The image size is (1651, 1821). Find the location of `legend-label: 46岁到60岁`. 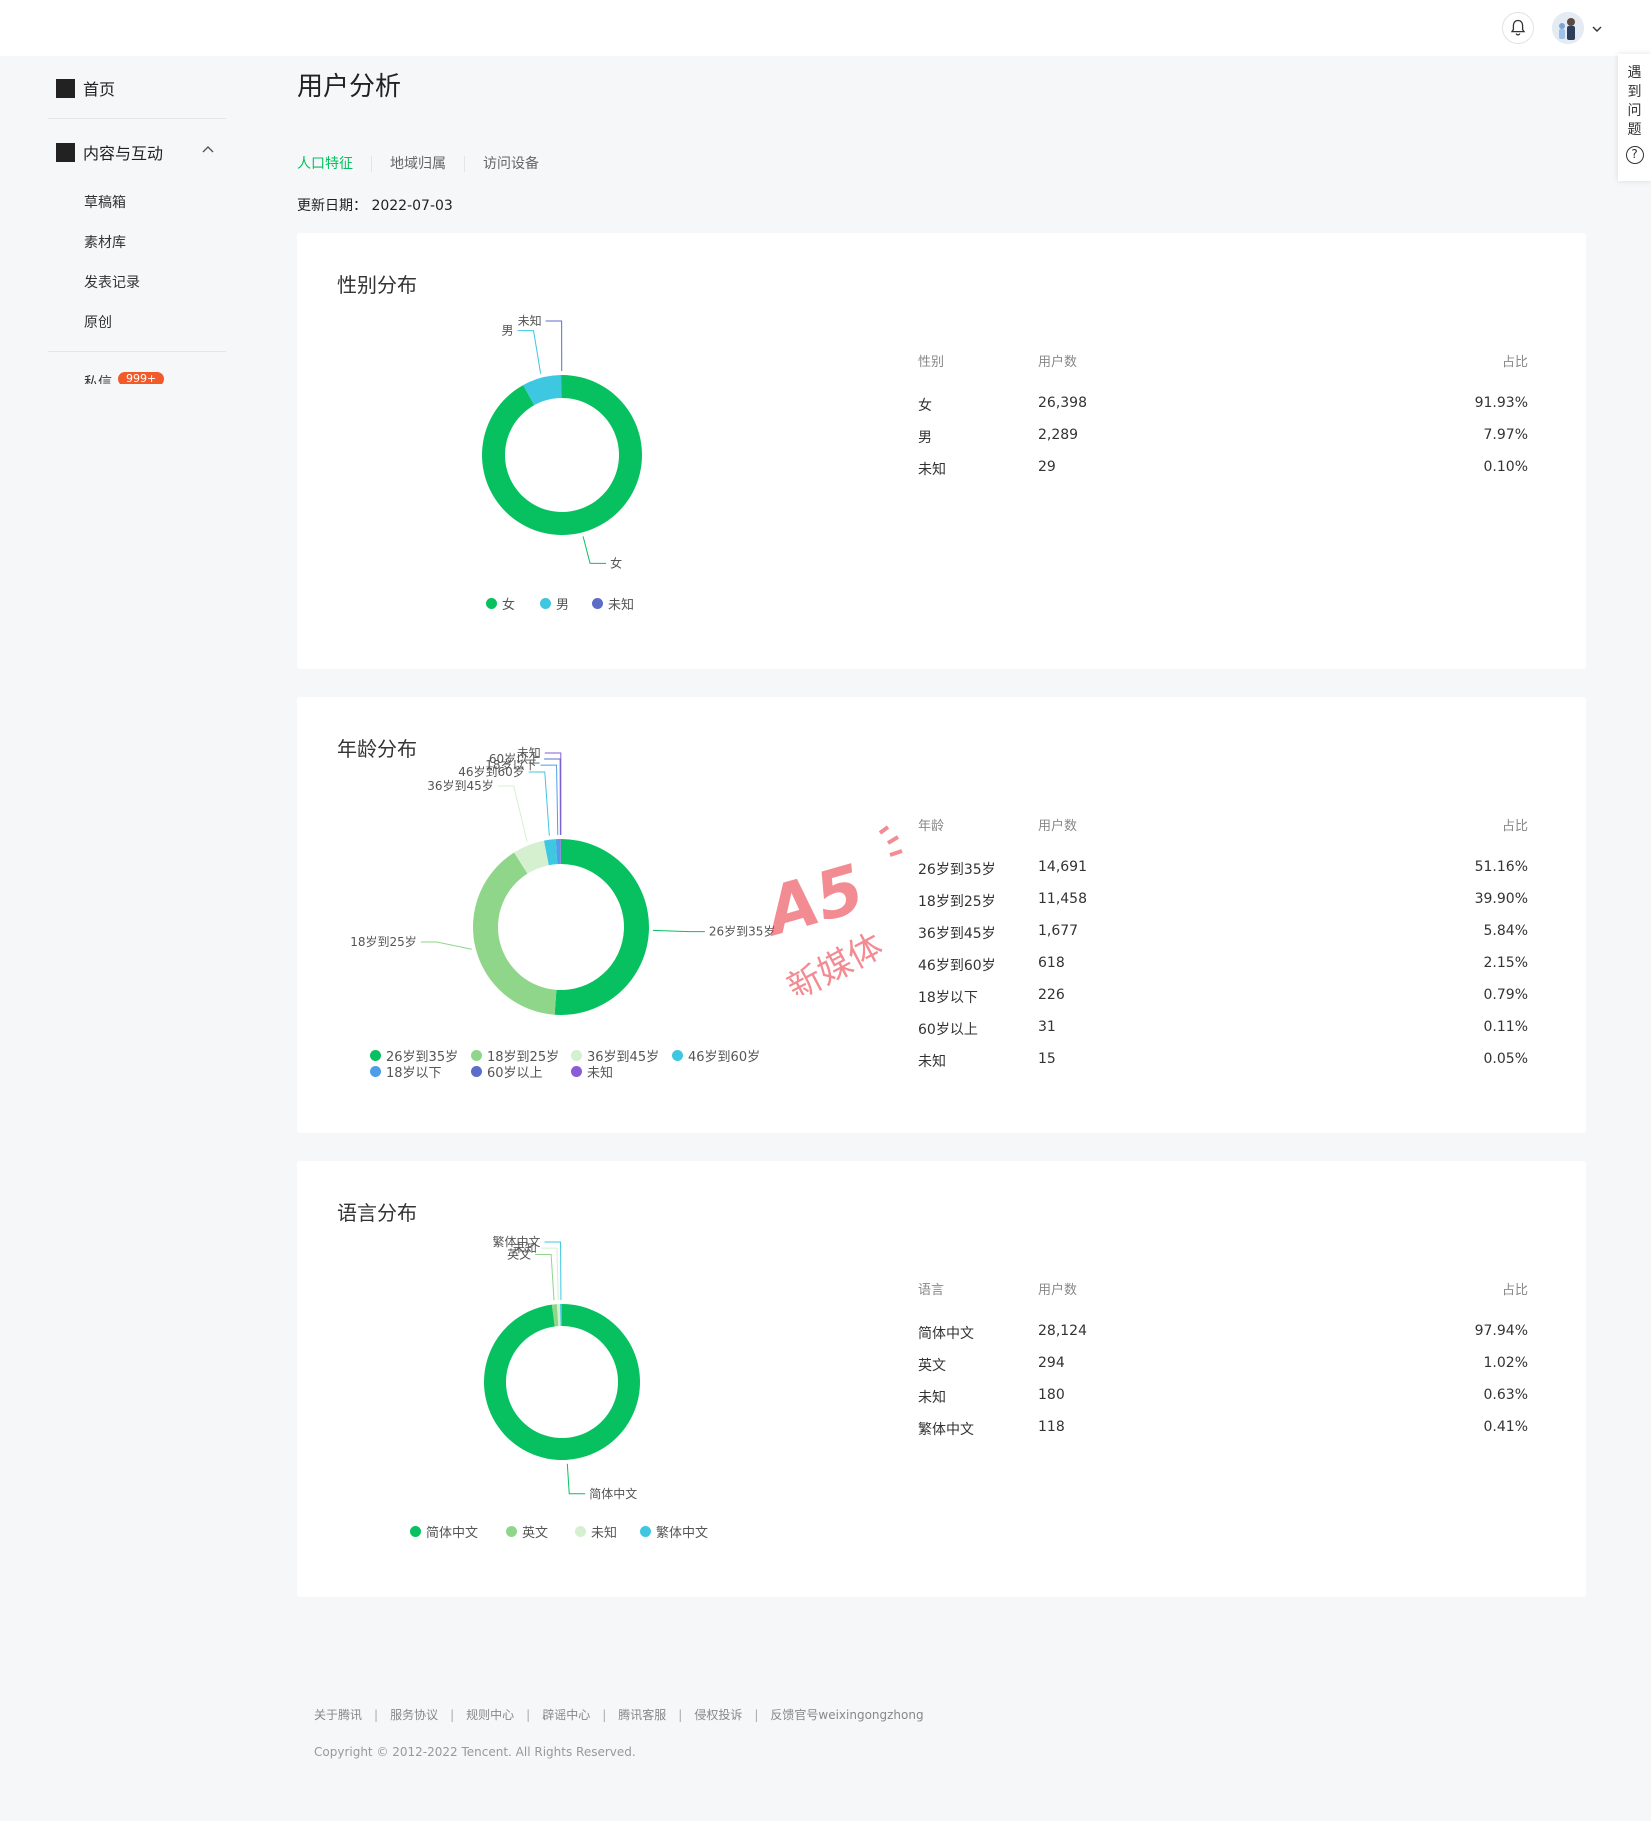

legend-label: 46岁到60岁 is located at coordinates (724, 1057).